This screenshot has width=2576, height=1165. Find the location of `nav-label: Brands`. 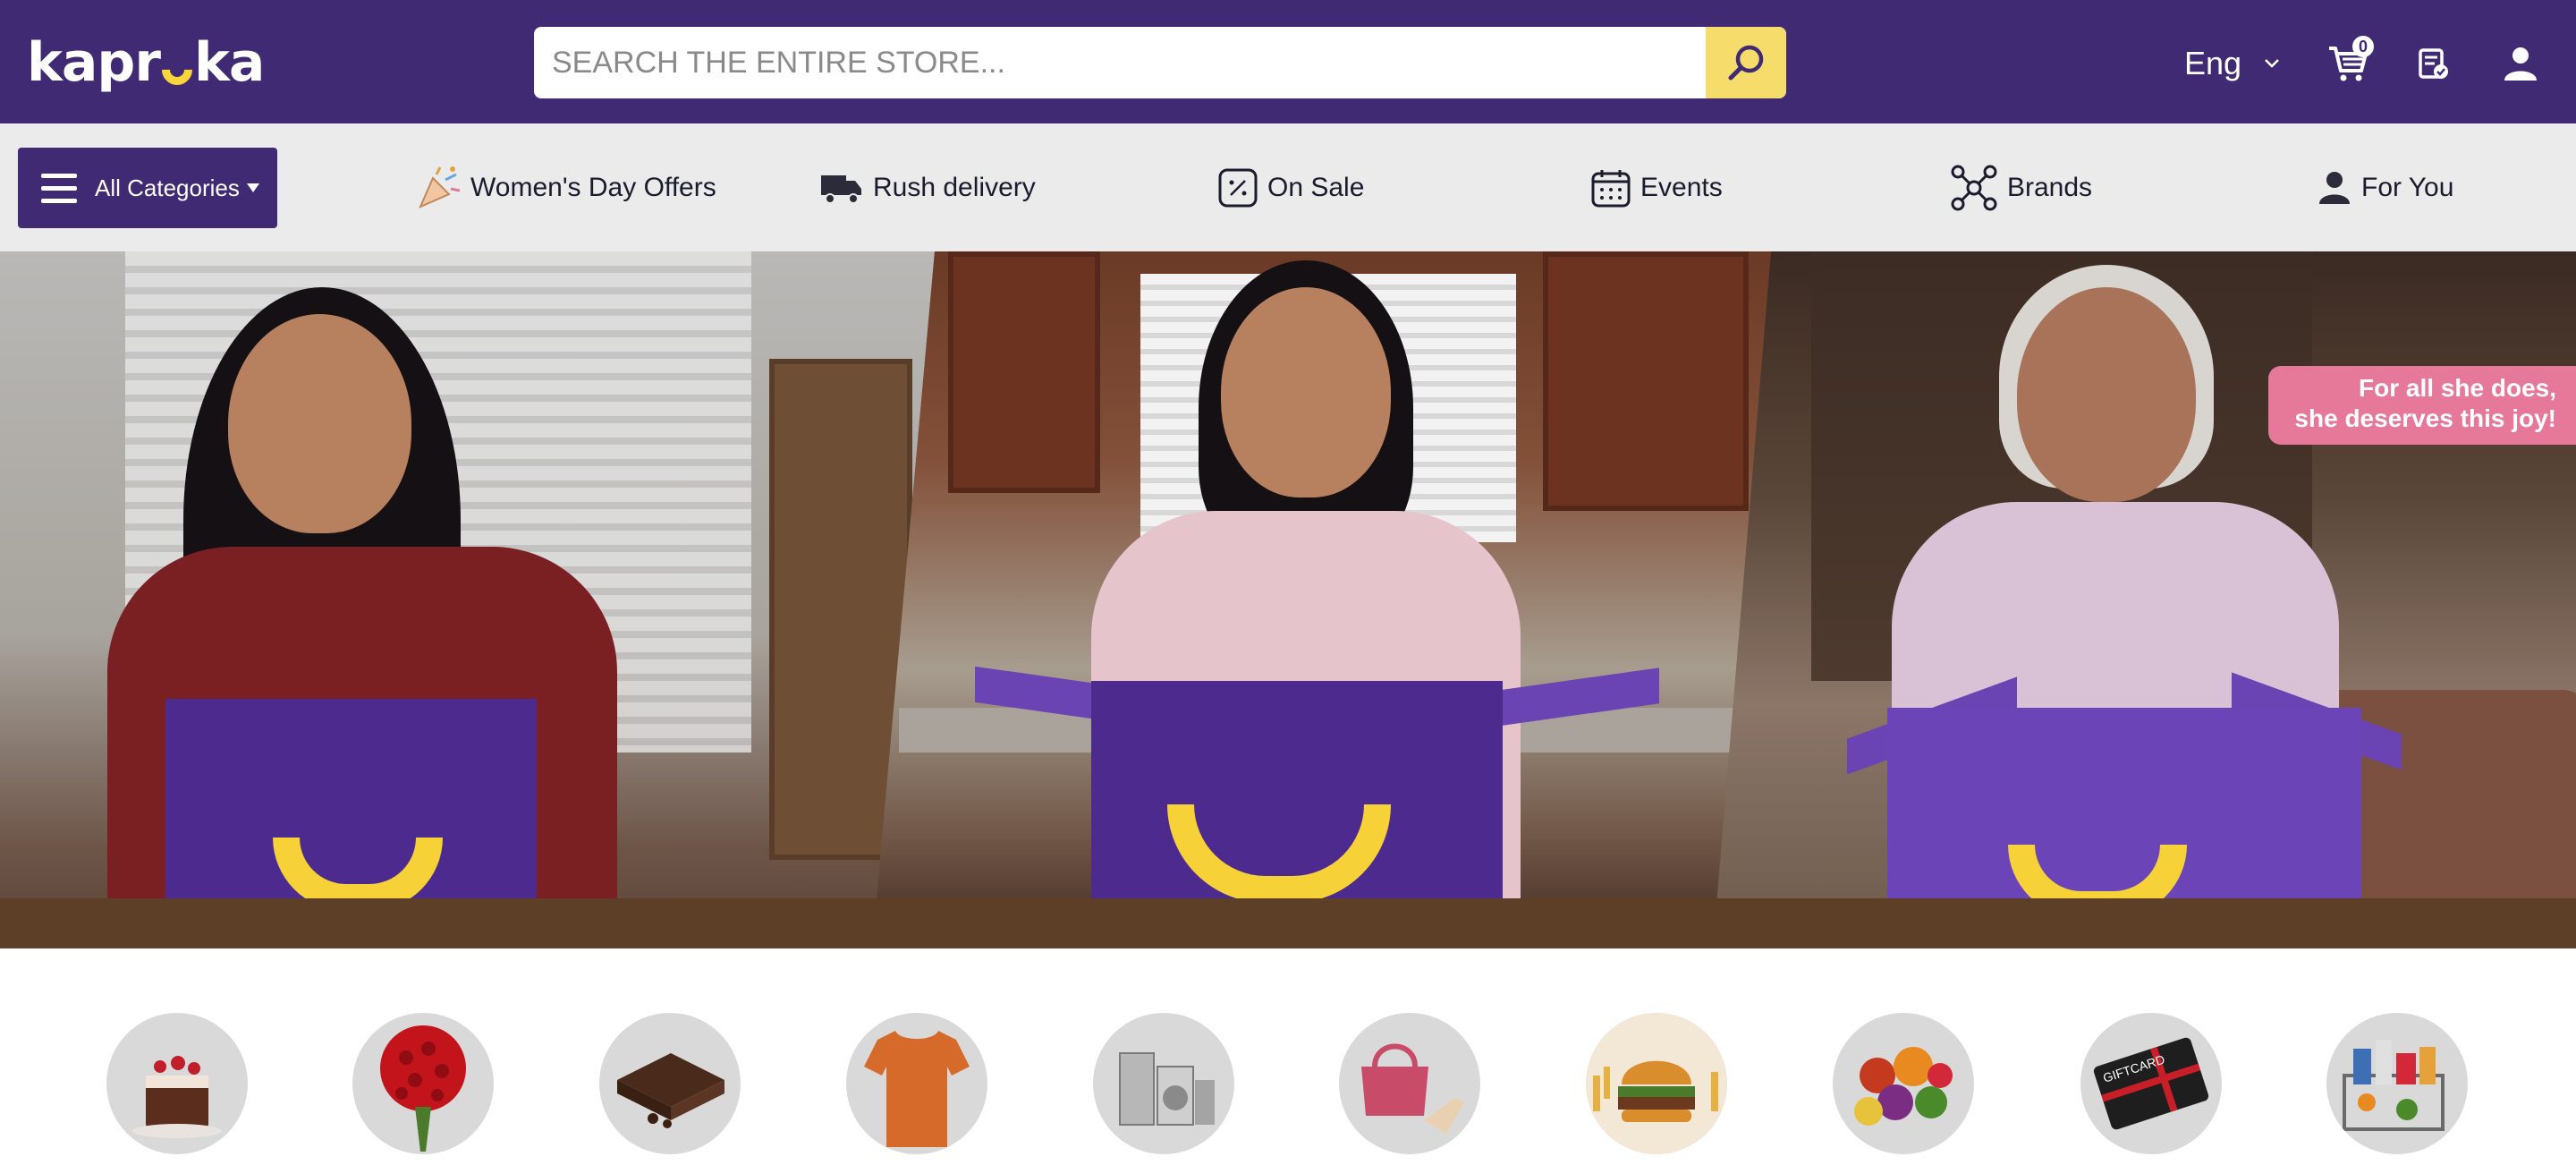

nav-label: Brands is located at coordinates (2050, 188).